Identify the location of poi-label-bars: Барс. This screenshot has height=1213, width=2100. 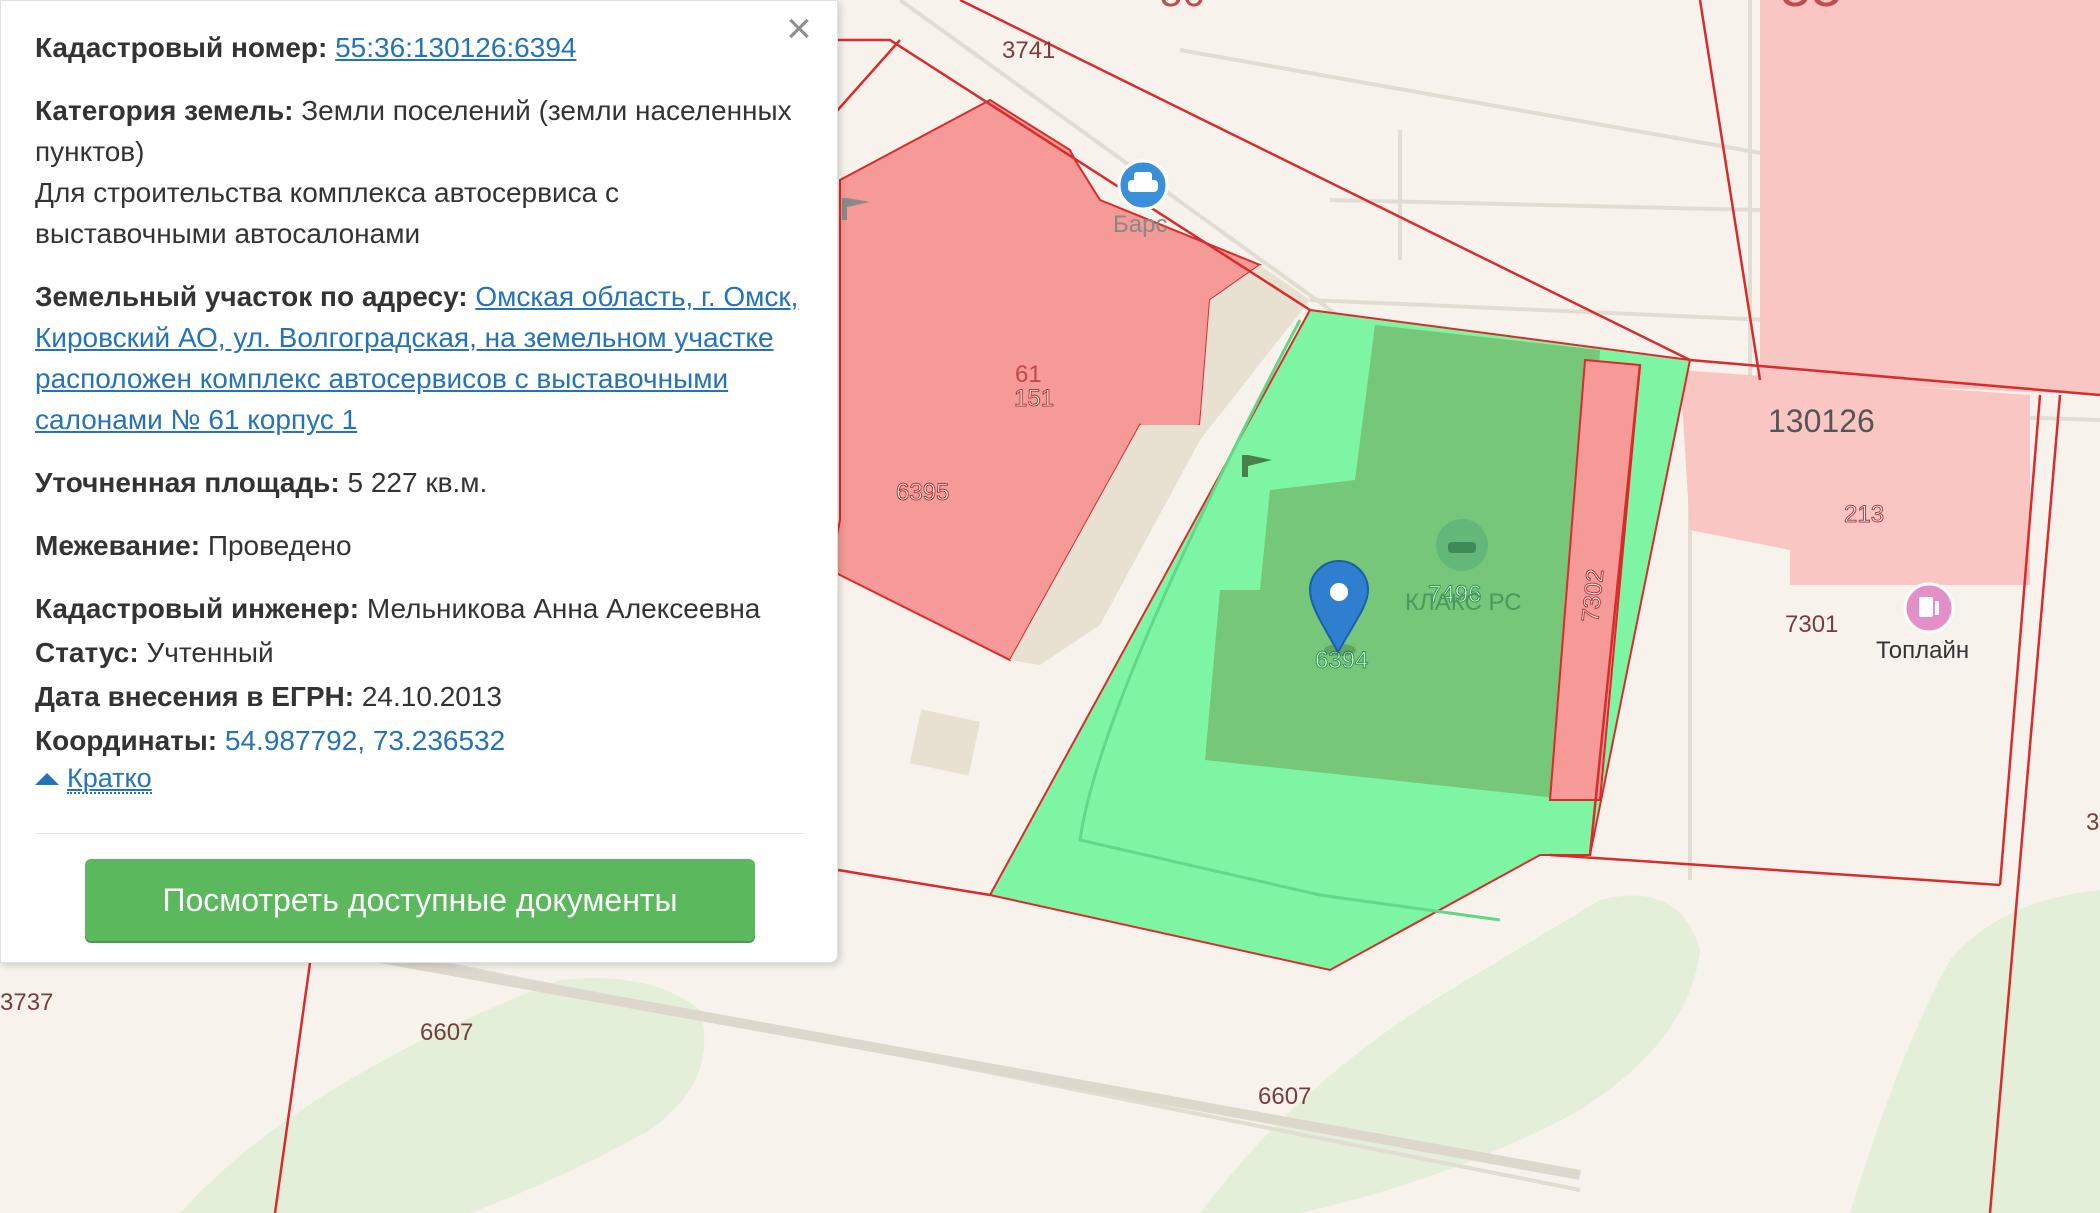
(1140, 224).